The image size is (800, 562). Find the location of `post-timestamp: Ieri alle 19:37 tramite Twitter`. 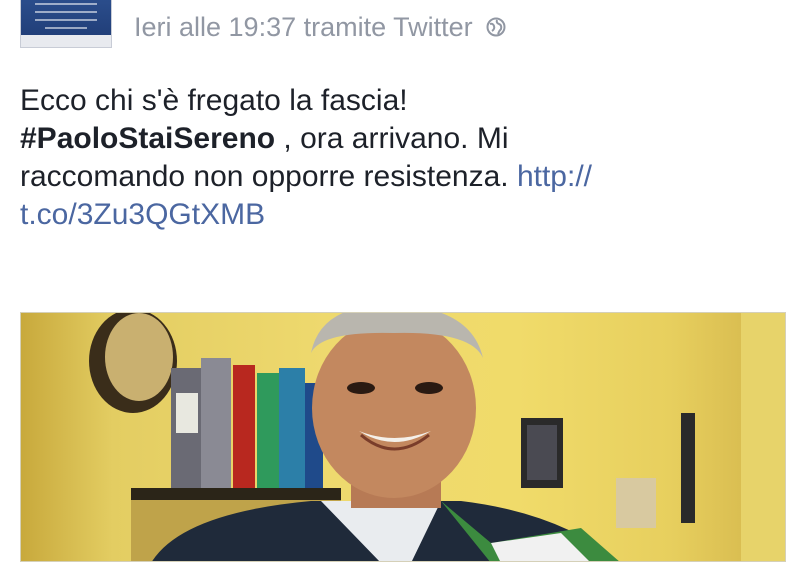

post-timestamp: Ieri alle 19:37 tramite Twitter is located at coordinates (320, 27).